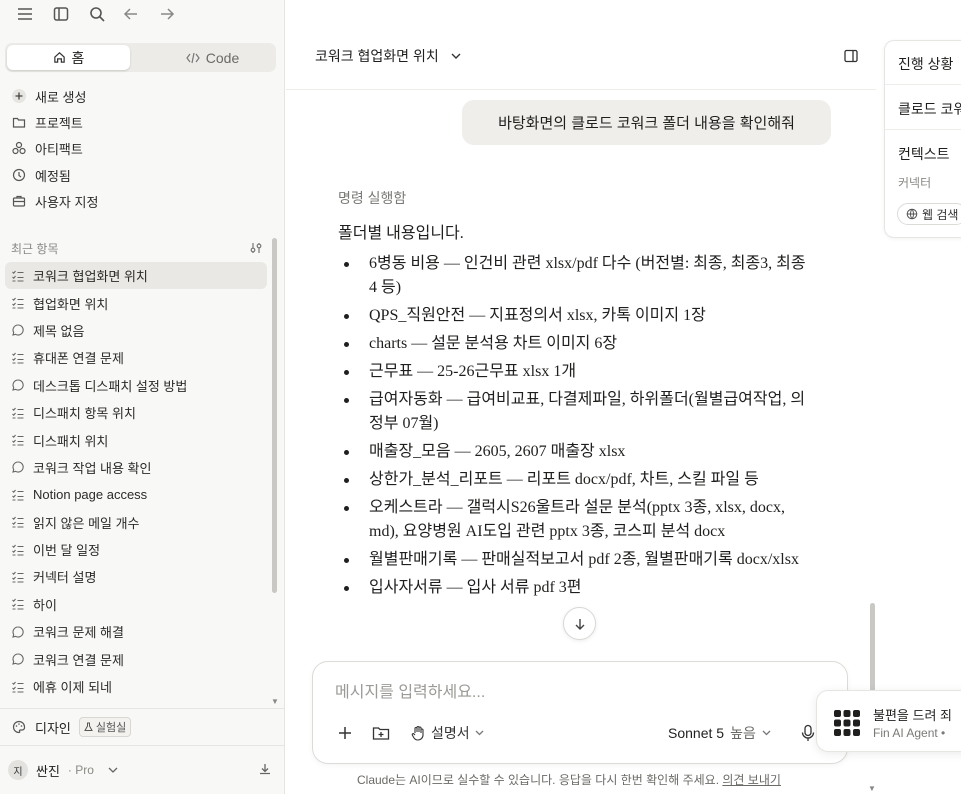 This screenshot has width=961, height=794. What do you see at coordinates (136, 302) in the screenshot?
I see `recent-item: 협업화면 위치` at bounding box center [136, 302].